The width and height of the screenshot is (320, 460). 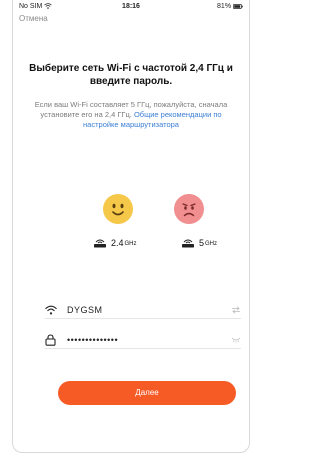 What do you see at coordinates (230, 6) in the screenshot?
I see `battery-indicator: 81%` at bounding box center [230, 6].